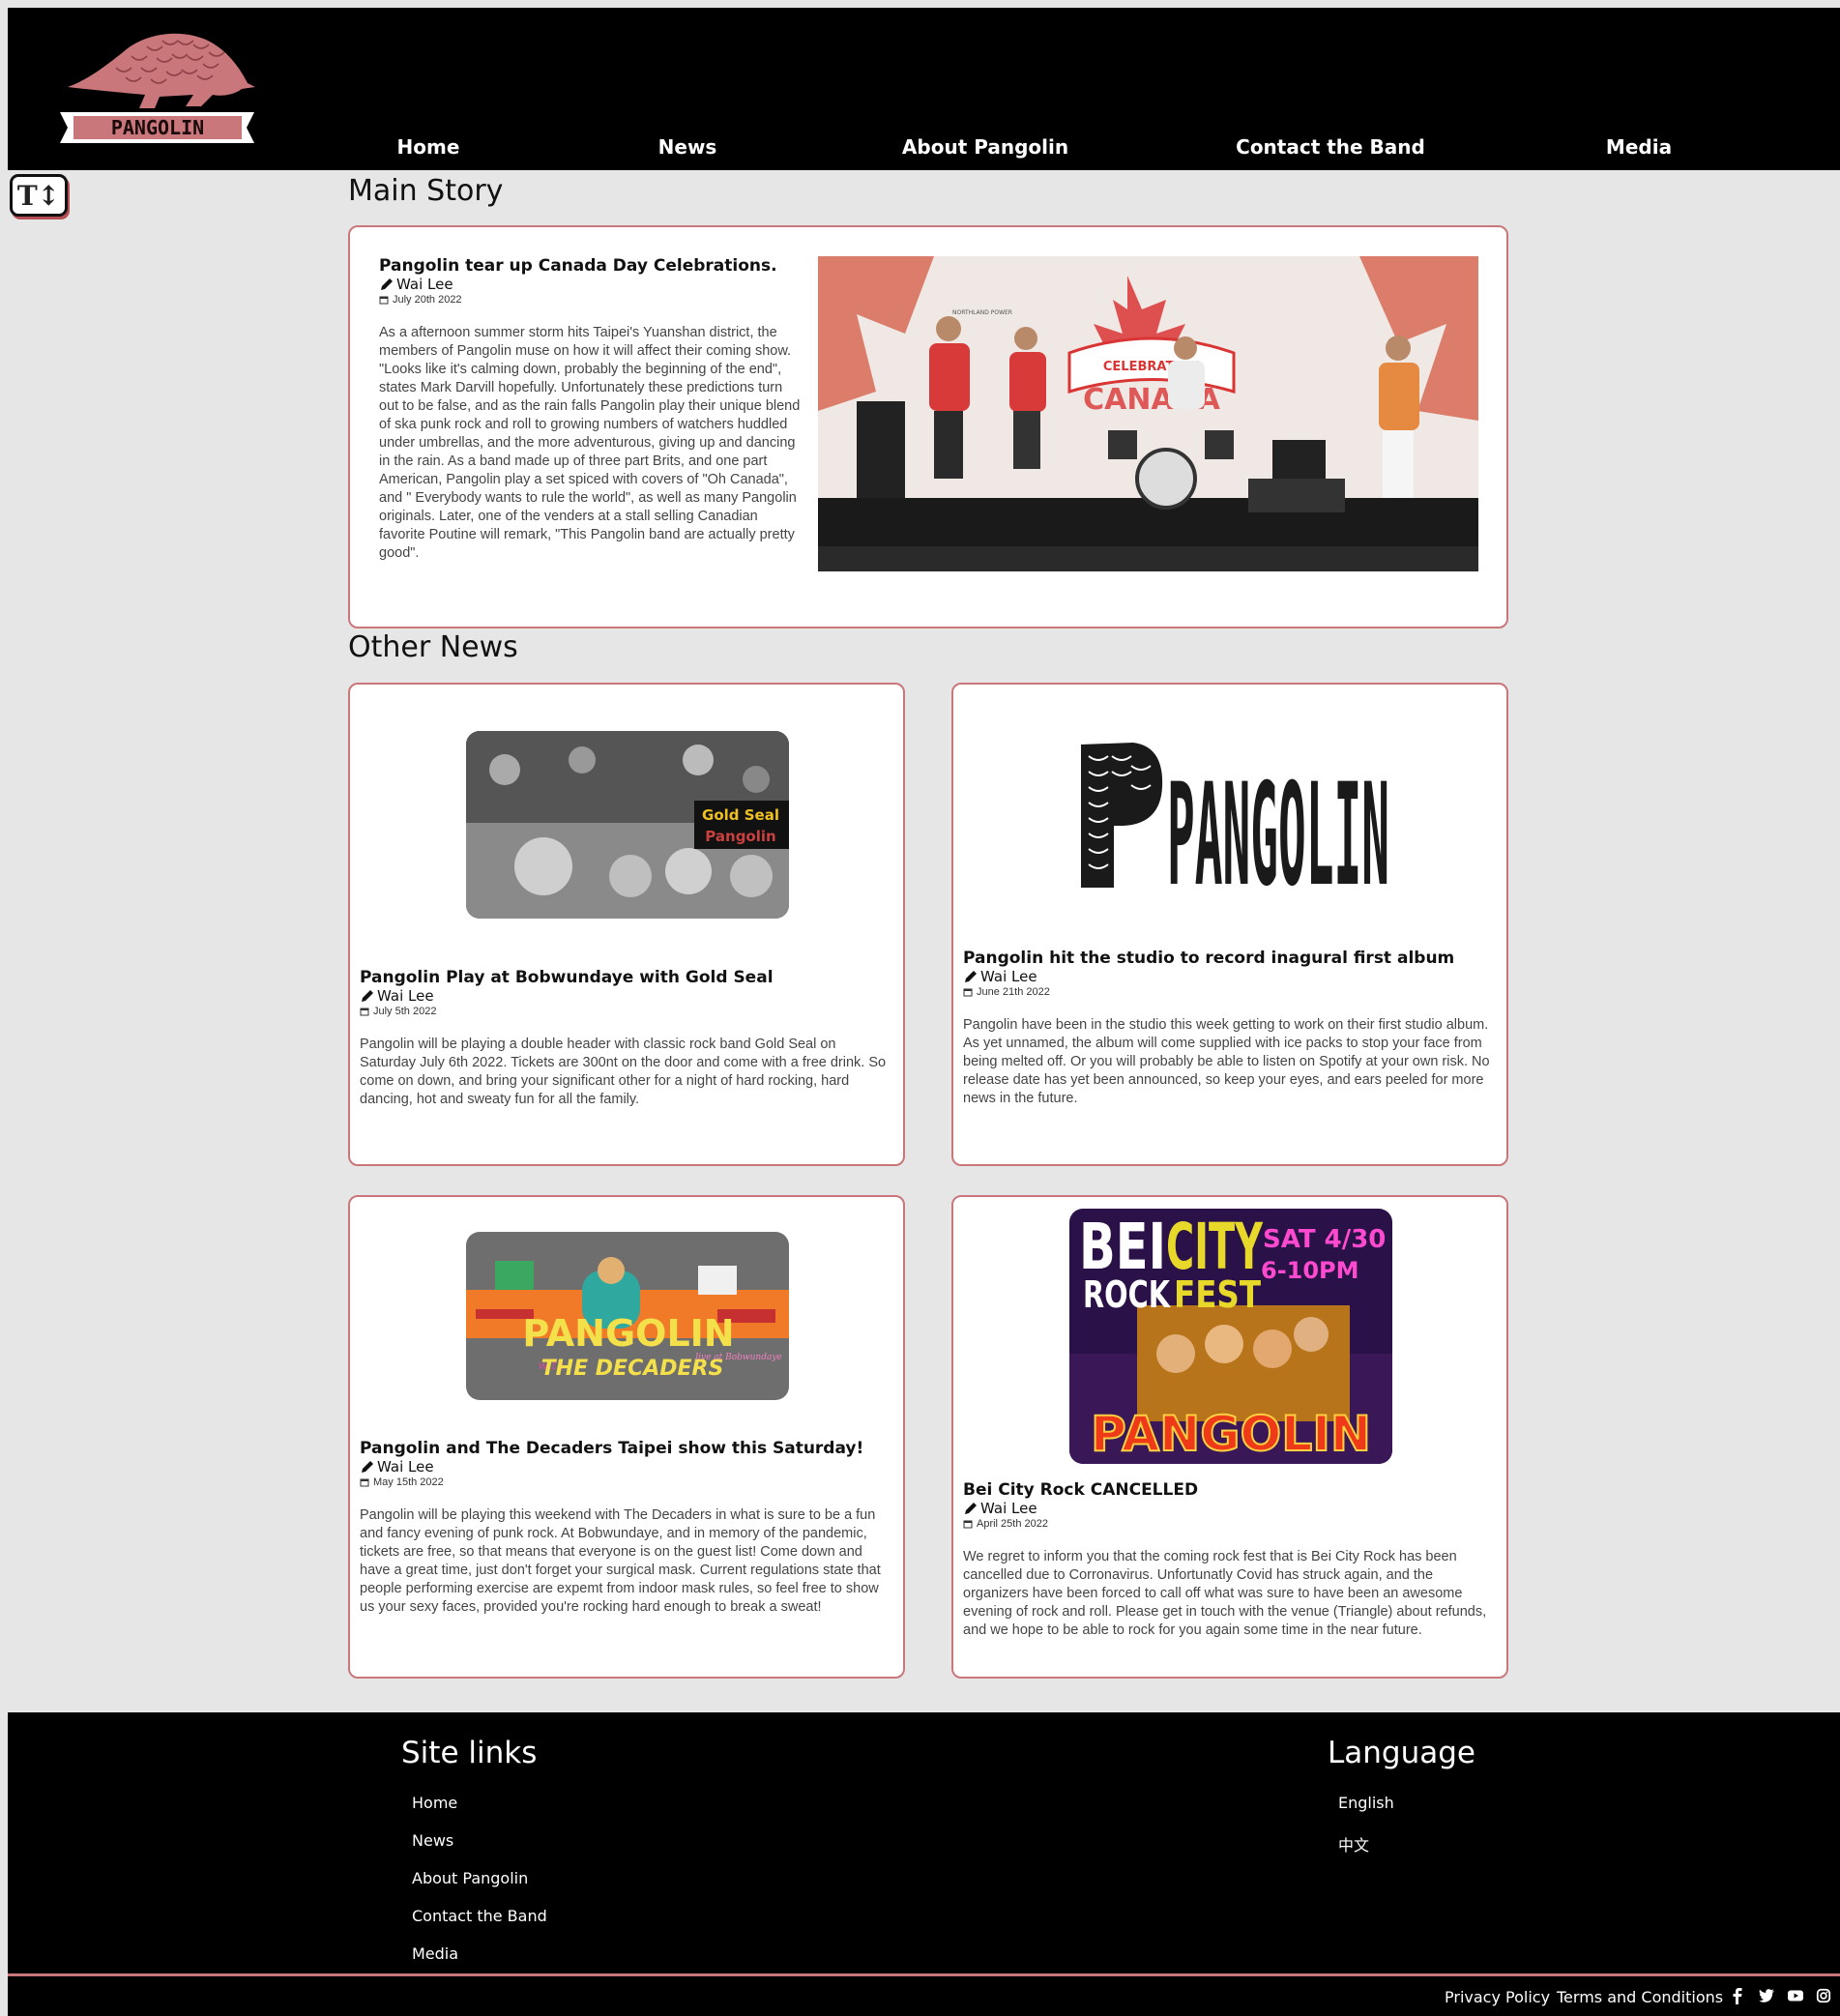 Image resolution: width=1840 pixels, height=2016 pixels. Describe the element at coordinates (1127, 1295) in the screenshot. I see `image-text: ROCK` at that location.